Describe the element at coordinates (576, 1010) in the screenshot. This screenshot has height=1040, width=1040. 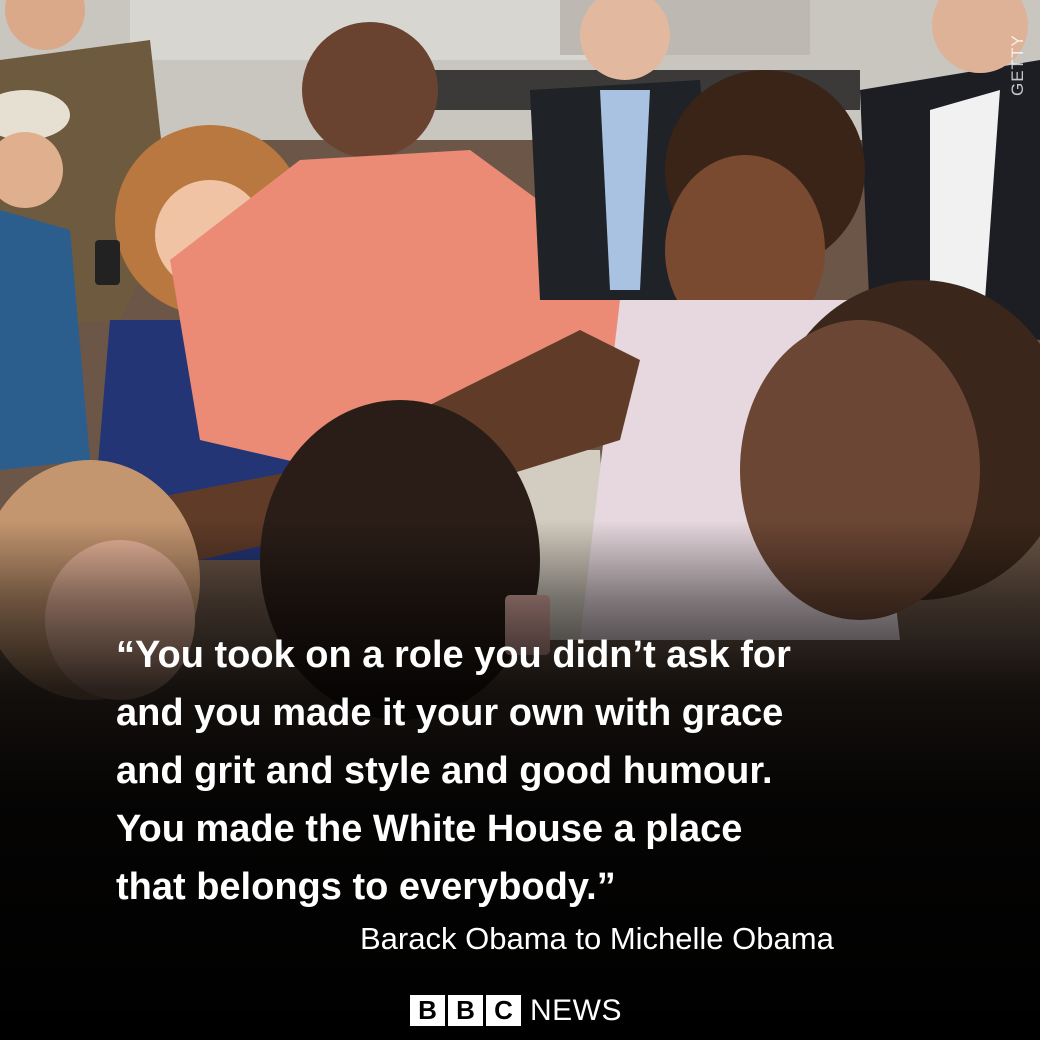
I see `logo-word: NEWS` at that location.